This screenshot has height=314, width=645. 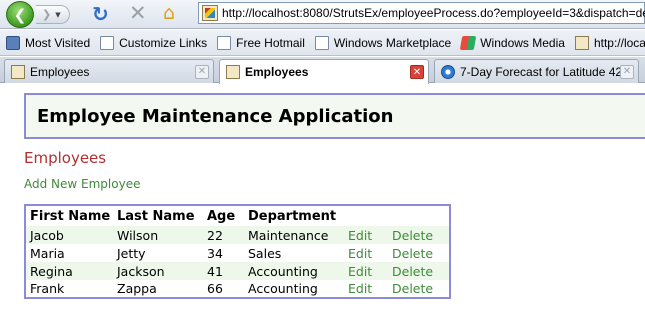 I want to click on cell-first-name: Maria, so click(x=47, y=253).